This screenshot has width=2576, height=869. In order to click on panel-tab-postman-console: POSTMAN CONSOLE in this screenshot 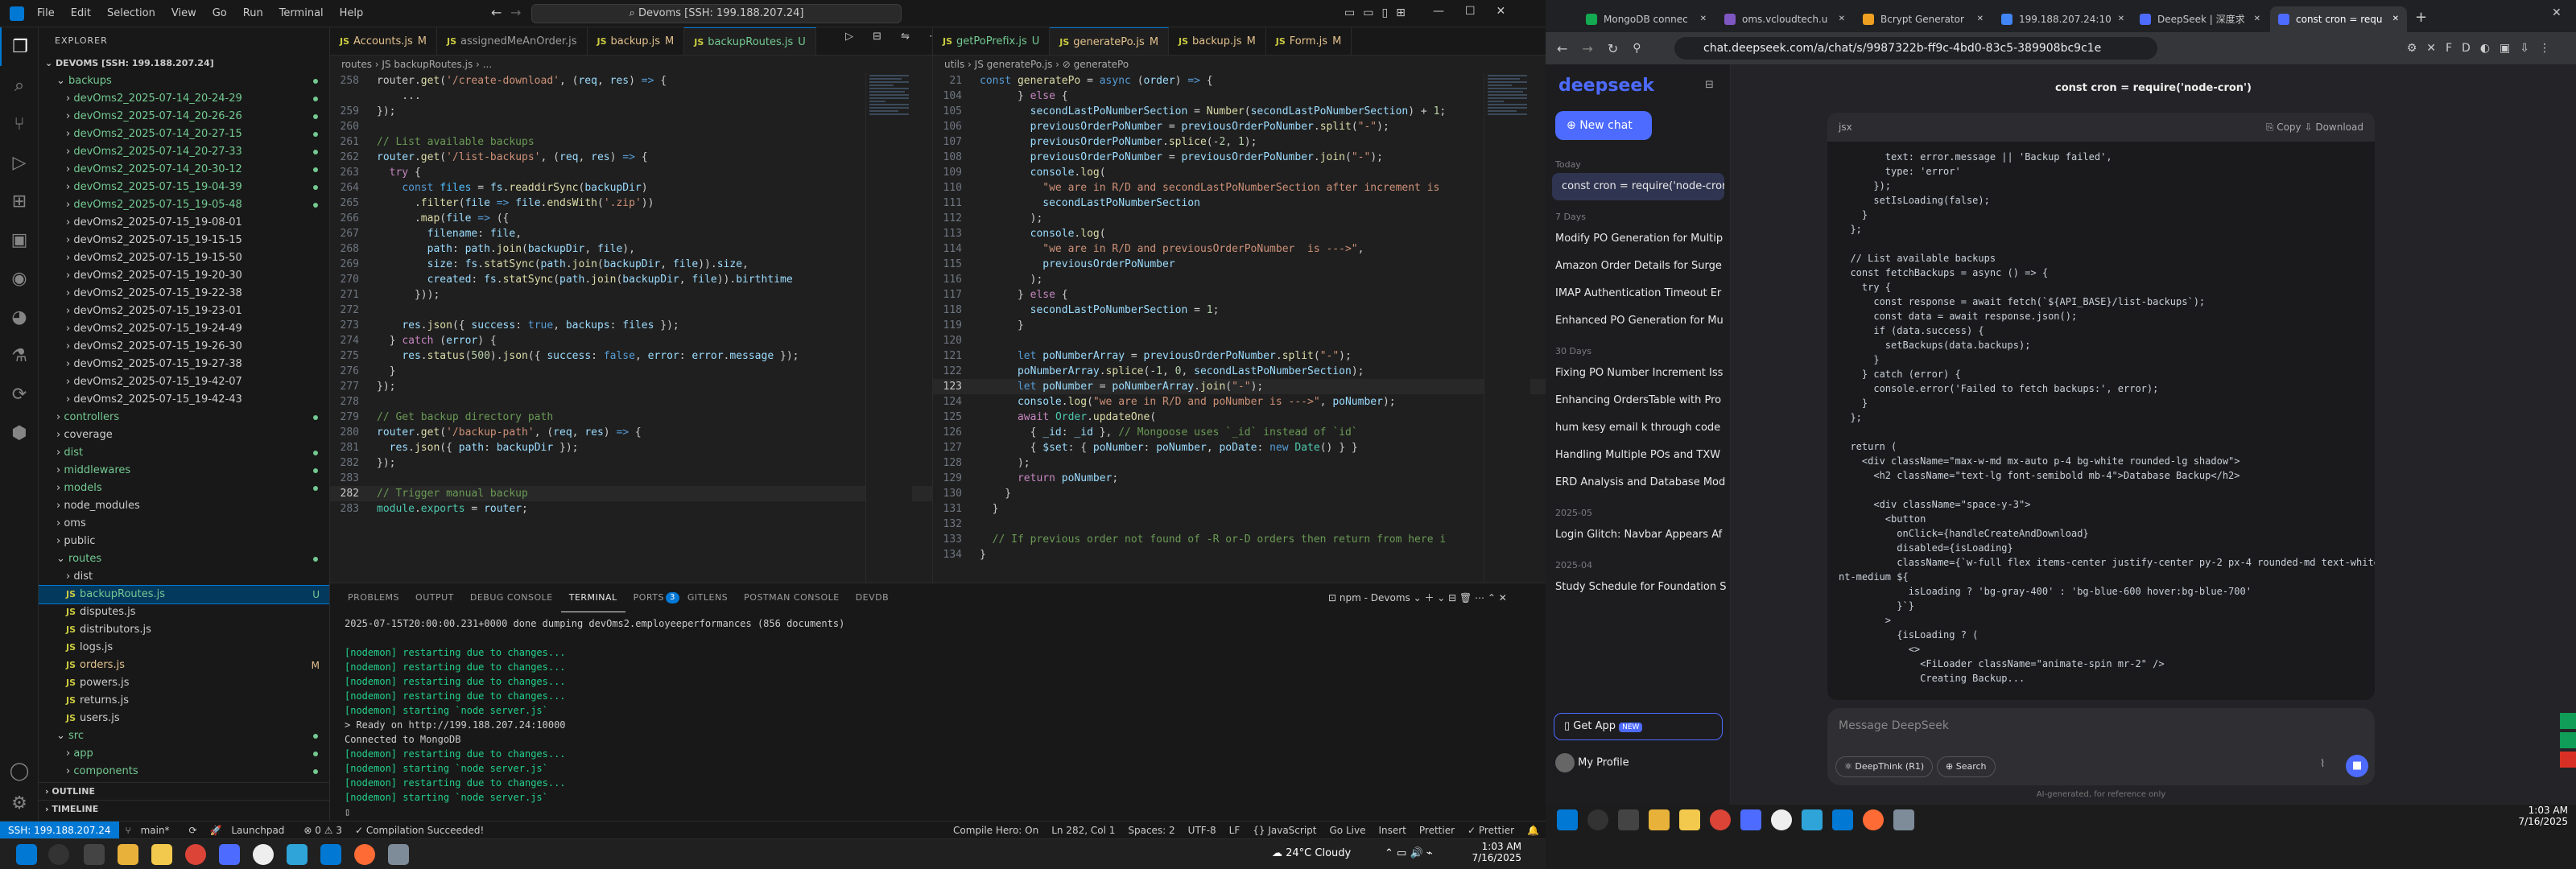, I will do `click(792, 597)`.